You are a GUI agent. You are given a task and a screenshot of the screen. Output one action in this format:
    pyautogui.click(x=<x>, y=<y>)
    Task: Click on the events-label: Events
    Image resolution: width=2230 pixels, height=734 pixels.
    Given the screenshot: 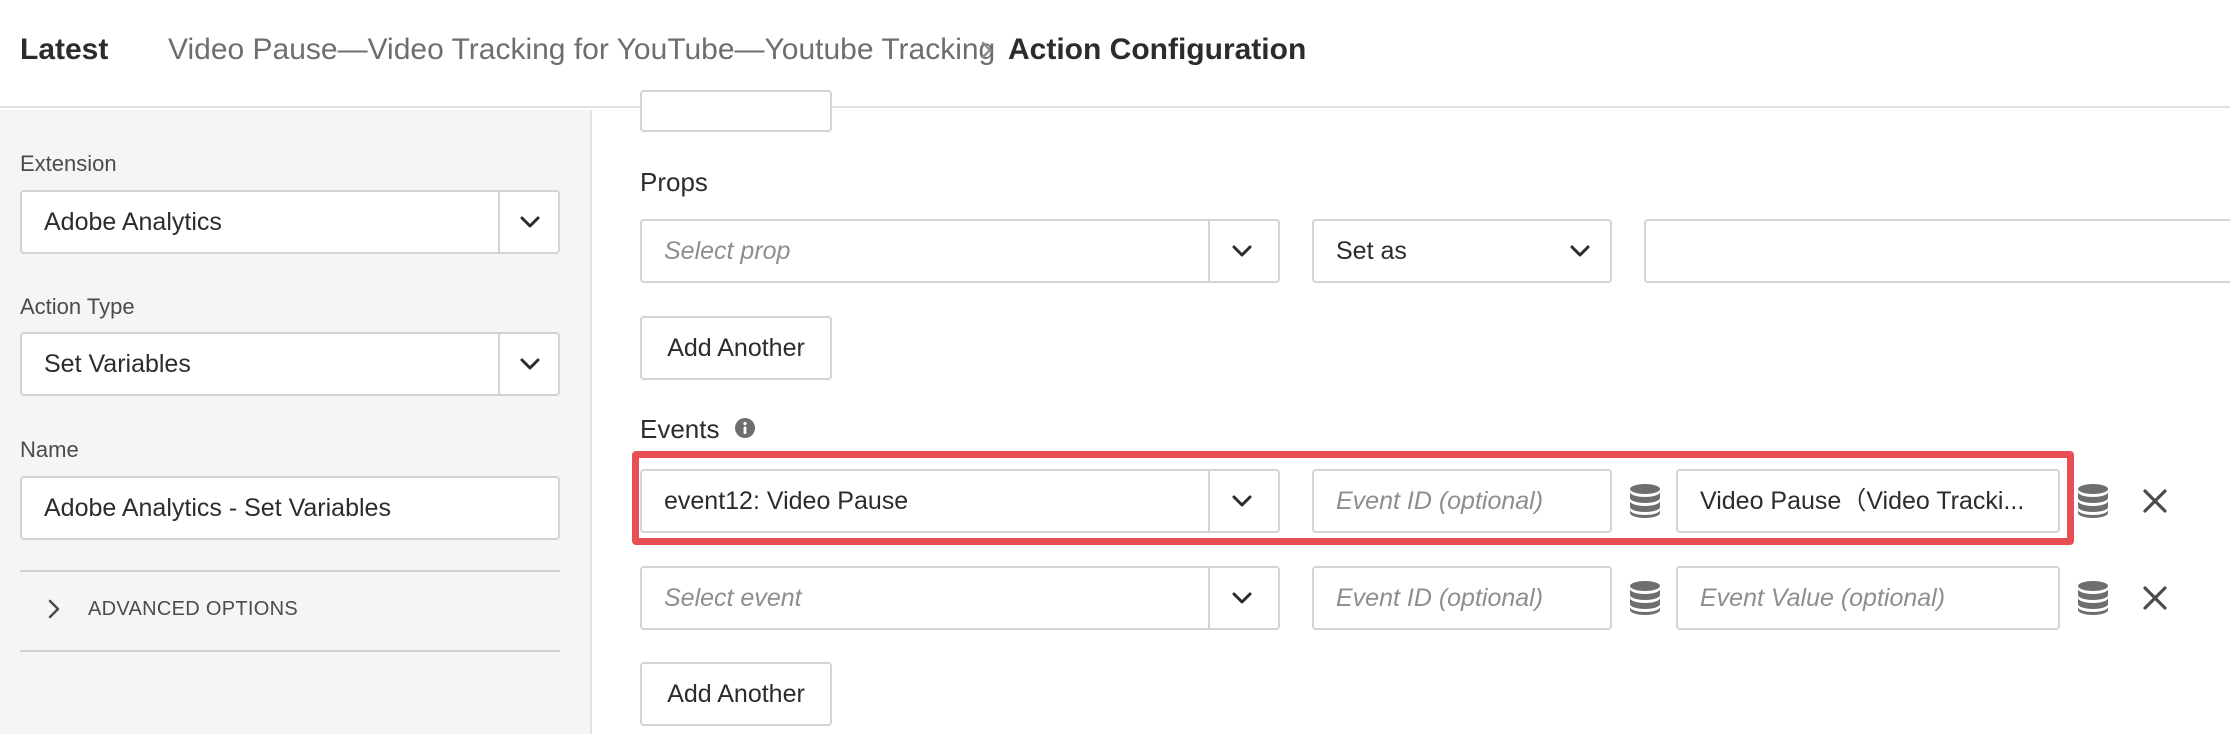 What is the action you would take?
    pyautogui.click(x=680, y=429)
    